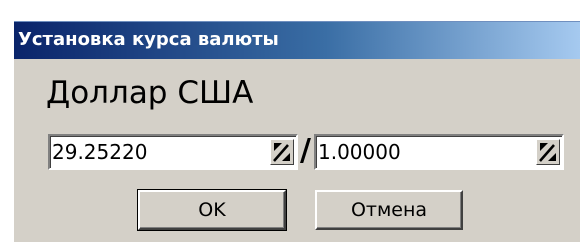  What do you see at coordinates (212, 210) in the screenshot?
I see `ok-button: OK` at bounding box center [212, 210].